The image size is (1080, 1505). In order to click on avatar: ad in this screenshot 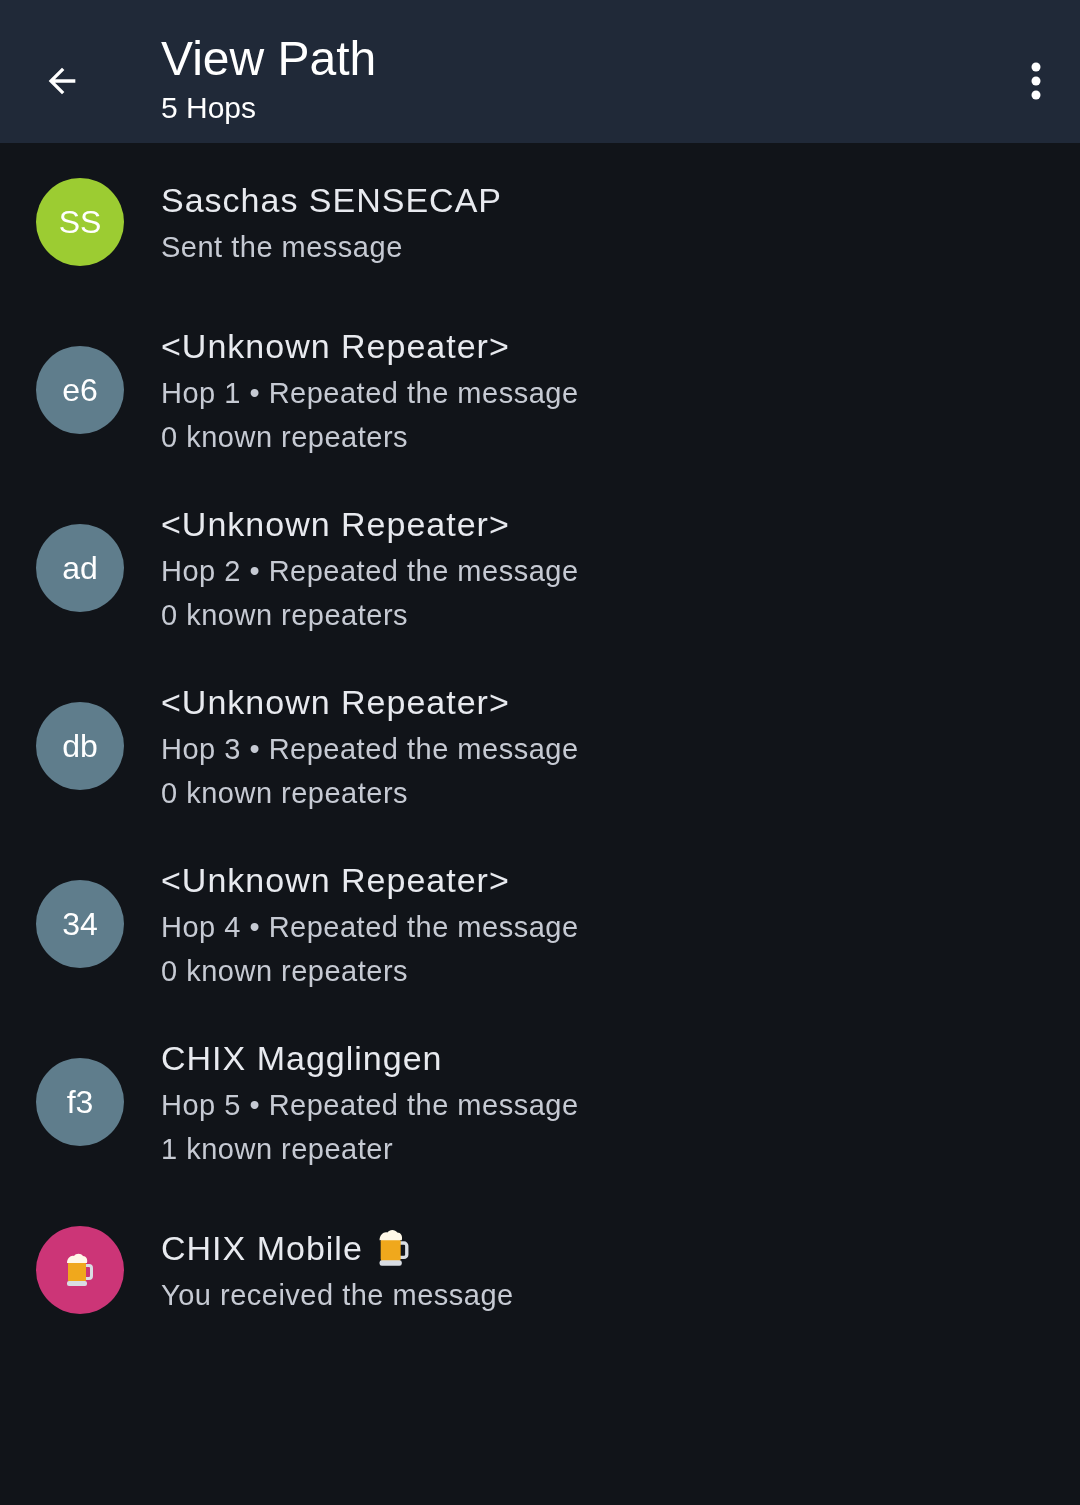, I will do `click(80, 568)`.